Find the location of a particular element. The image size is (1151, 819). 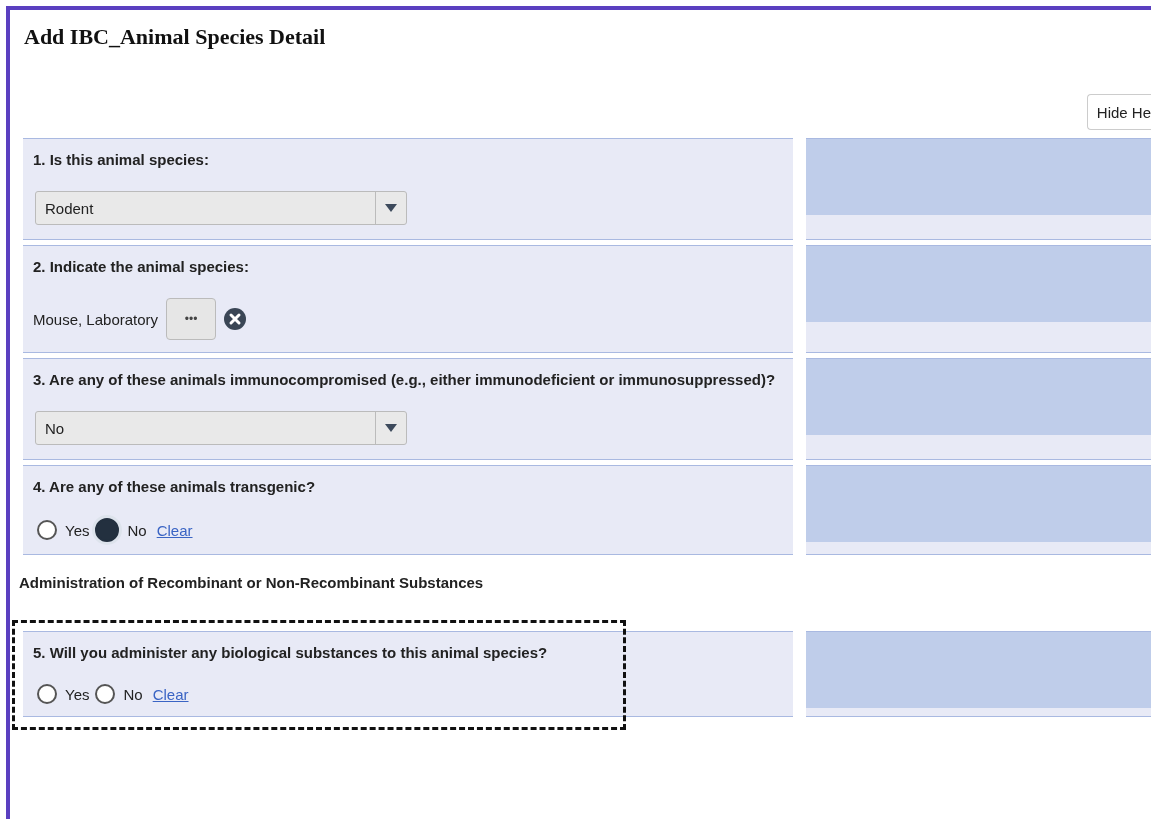

question-label: 4. Are any of these animals transgenic? is located at coordinates (175, 486).